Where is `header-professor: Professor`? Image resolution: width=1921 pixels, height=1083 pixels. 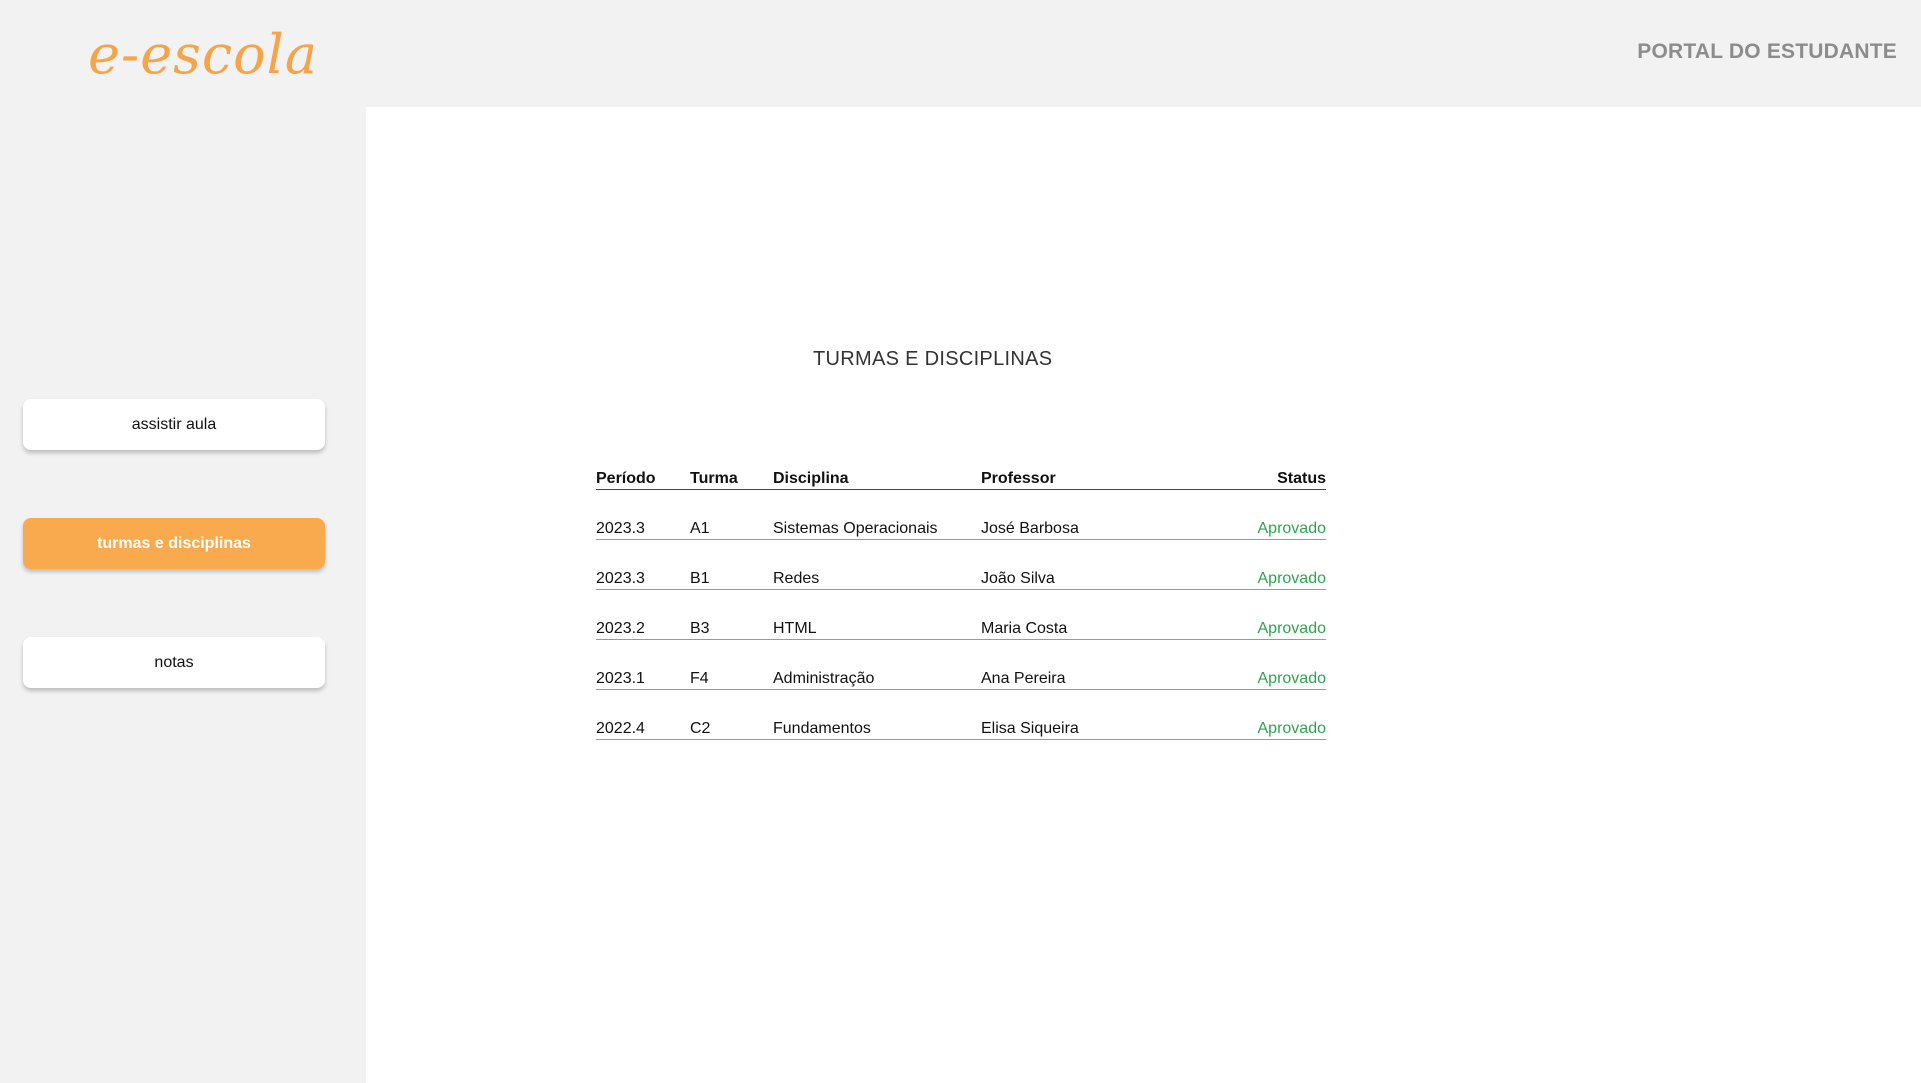
header-professor: Professor is located at coordinates (1018, 478).